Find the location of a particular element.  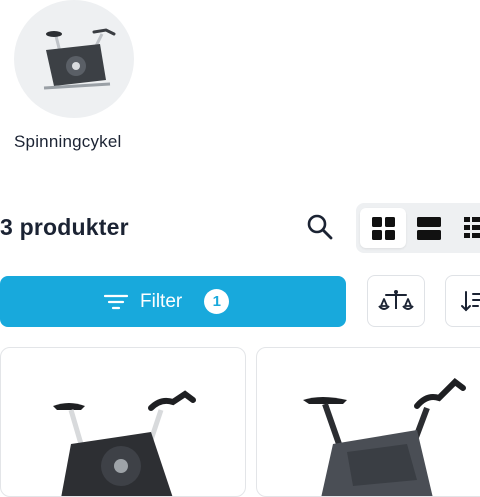

list-view-button is located at coordinates (430, 228).